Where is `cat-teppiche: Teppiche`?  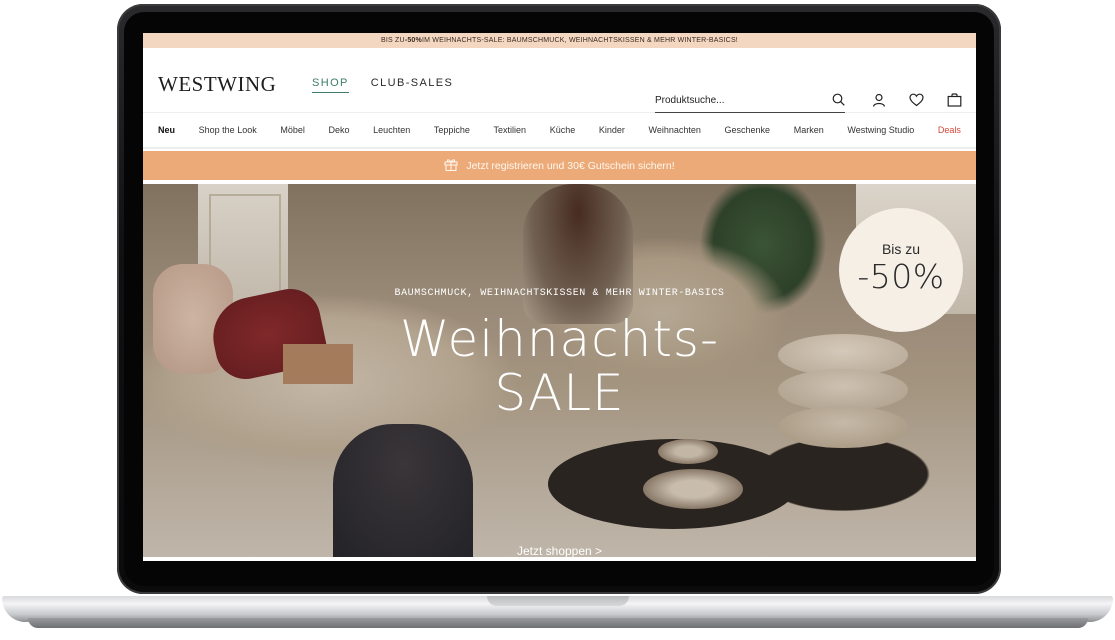
cat-teppiche: Teppiche is located at coordinates (452, 130).